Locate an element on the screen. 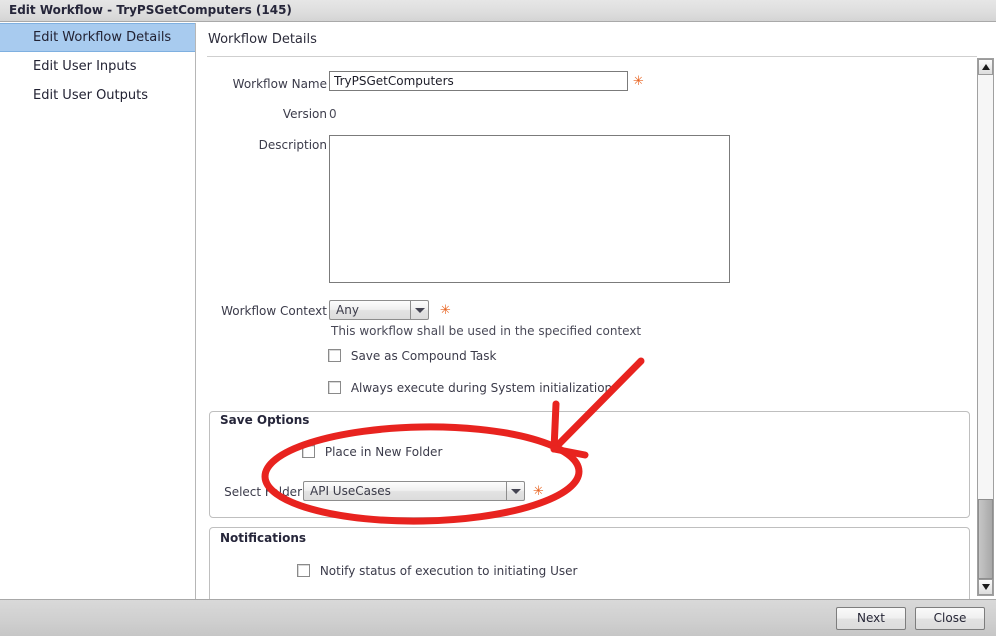 This screenshot has height=636, width=996. save-as-compound-task-row: Save as Compound Task is located at coordinates (412, 356).